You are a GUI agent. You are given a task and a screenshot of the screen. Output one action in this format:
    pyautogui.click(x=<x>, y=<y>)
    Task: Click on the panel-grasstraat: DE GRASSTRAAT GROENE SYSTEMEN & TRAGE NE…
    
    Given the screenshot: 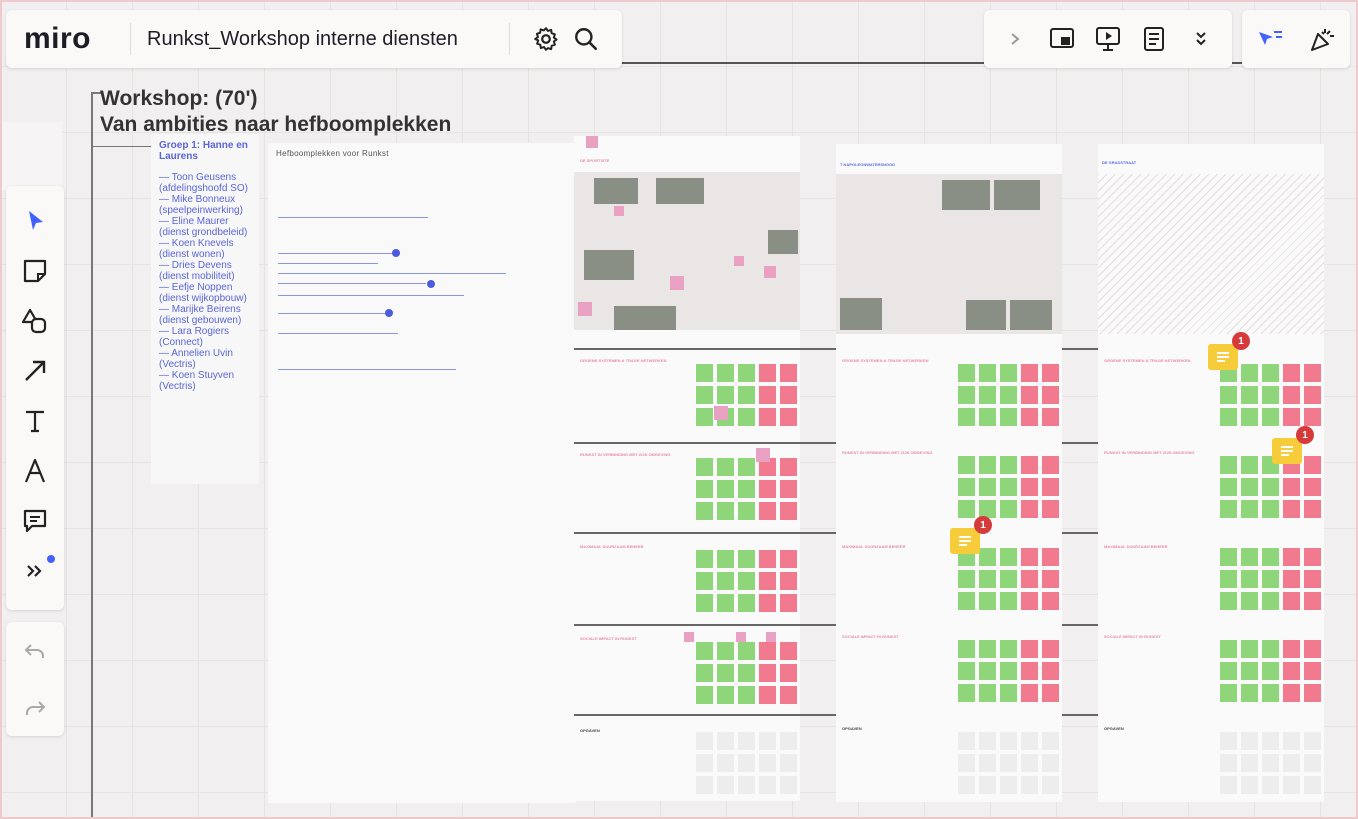 What is the action you would take?
    pyautogui.click(x=1211, y=473)
    